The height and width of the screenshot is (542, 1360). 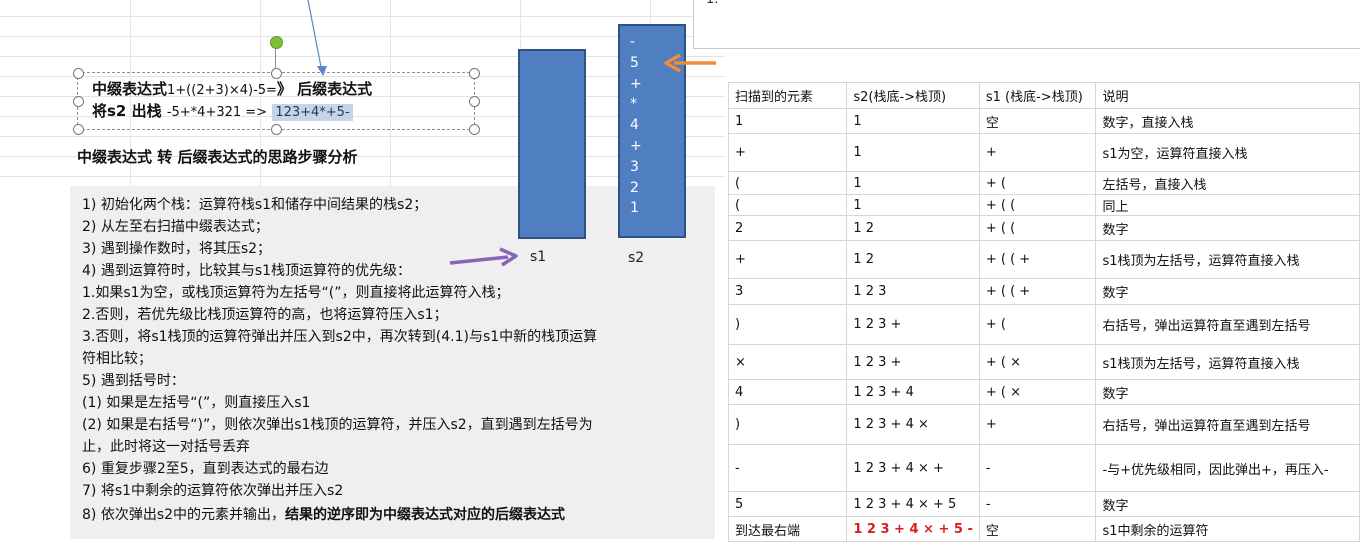 I want to click on table-cell: 2, so click(x=787, y=228).